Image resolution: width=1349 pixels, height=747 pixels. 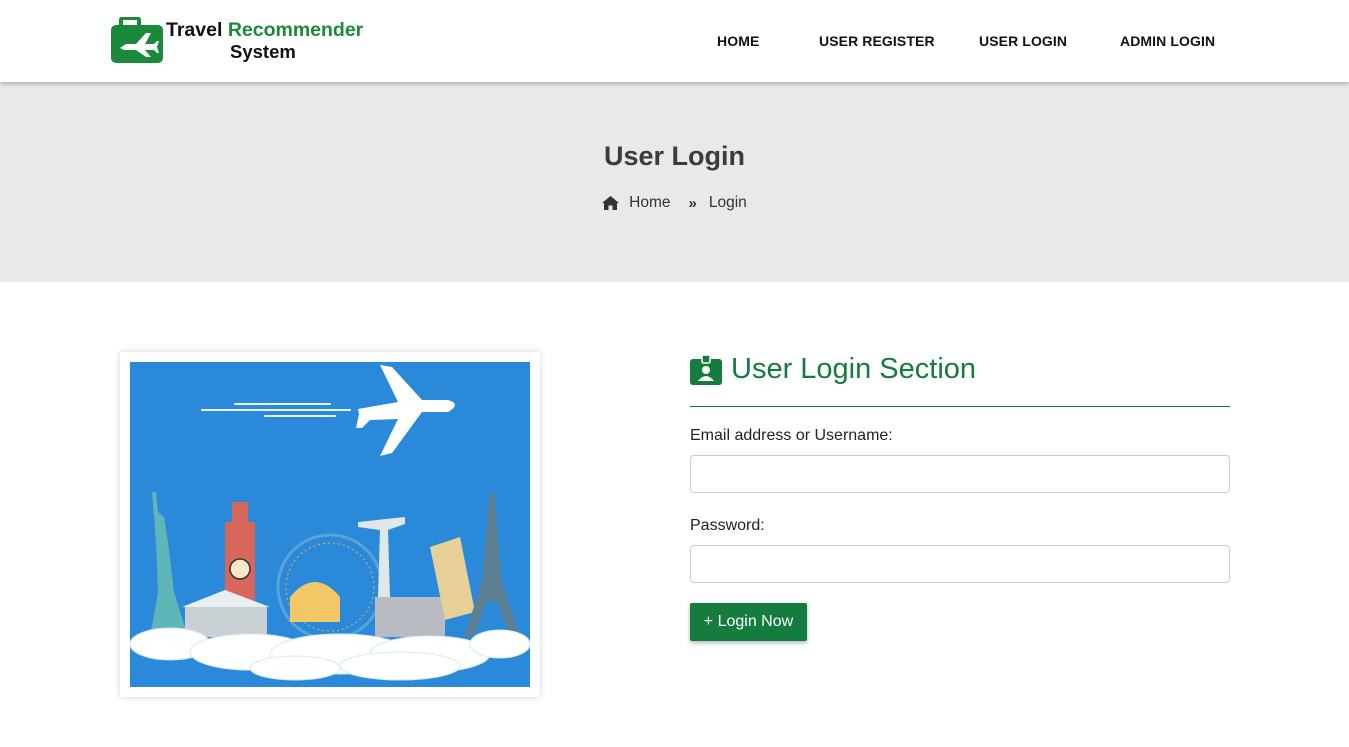 What do you see at coordinates (674, 156) in the screenshot?
I see `page-title: User Login` at bounding box center [674, 156].